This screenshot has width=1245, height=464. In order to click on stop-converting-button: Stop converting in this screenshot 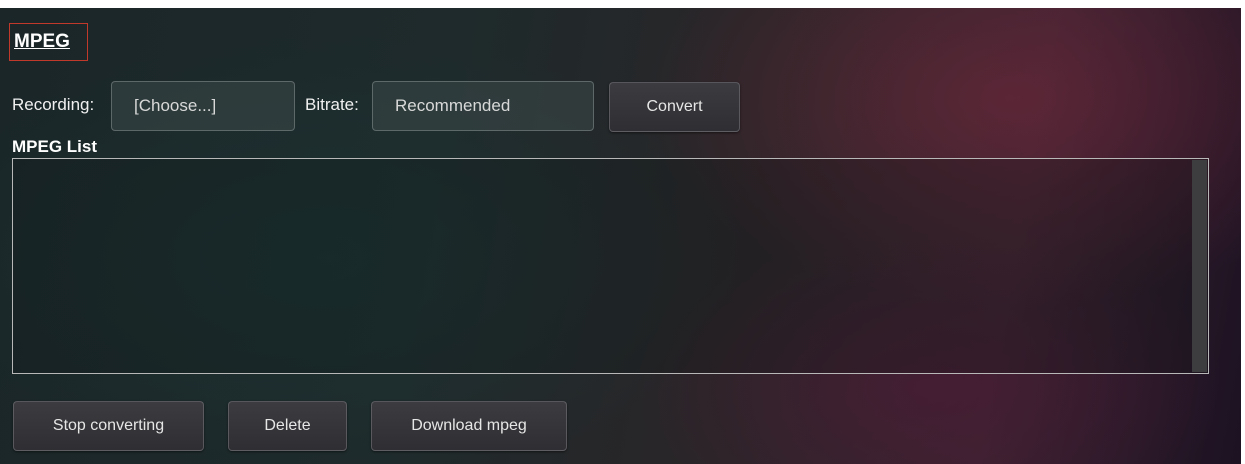, I will do `click(108, 426)`.